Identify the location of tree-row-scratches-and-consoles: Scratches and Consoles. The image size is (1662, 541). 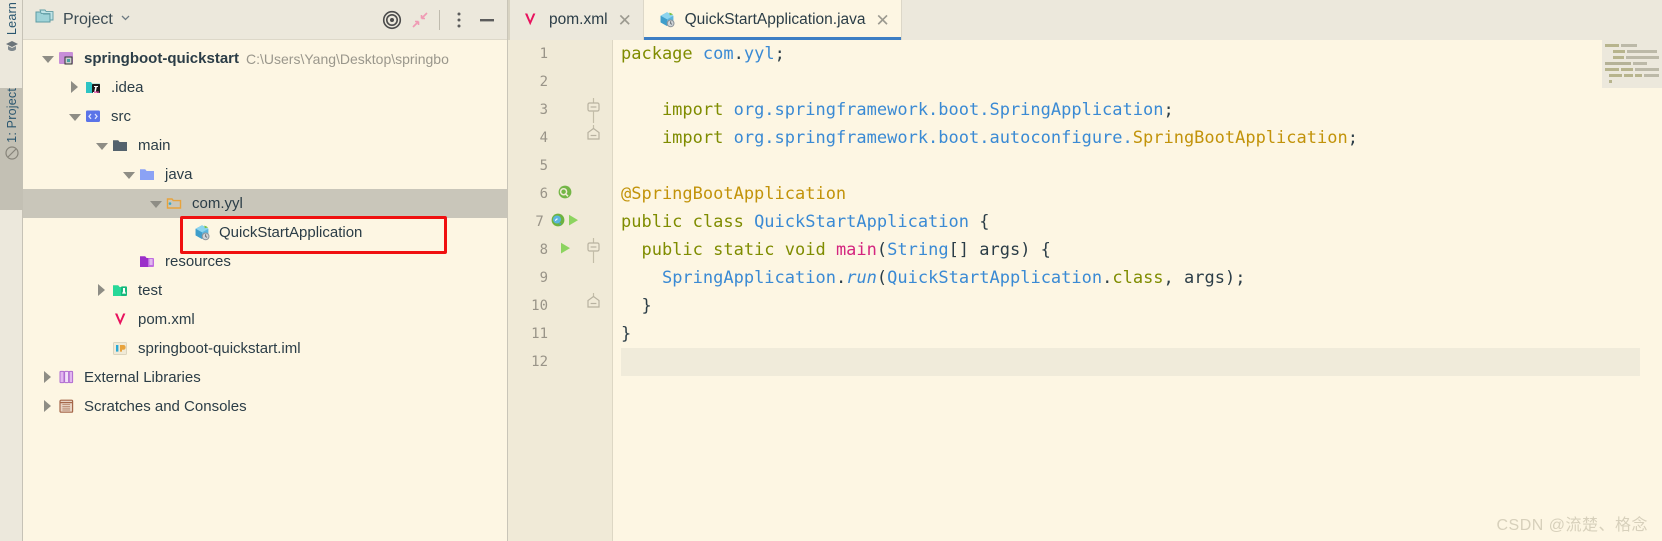
(265, 406).